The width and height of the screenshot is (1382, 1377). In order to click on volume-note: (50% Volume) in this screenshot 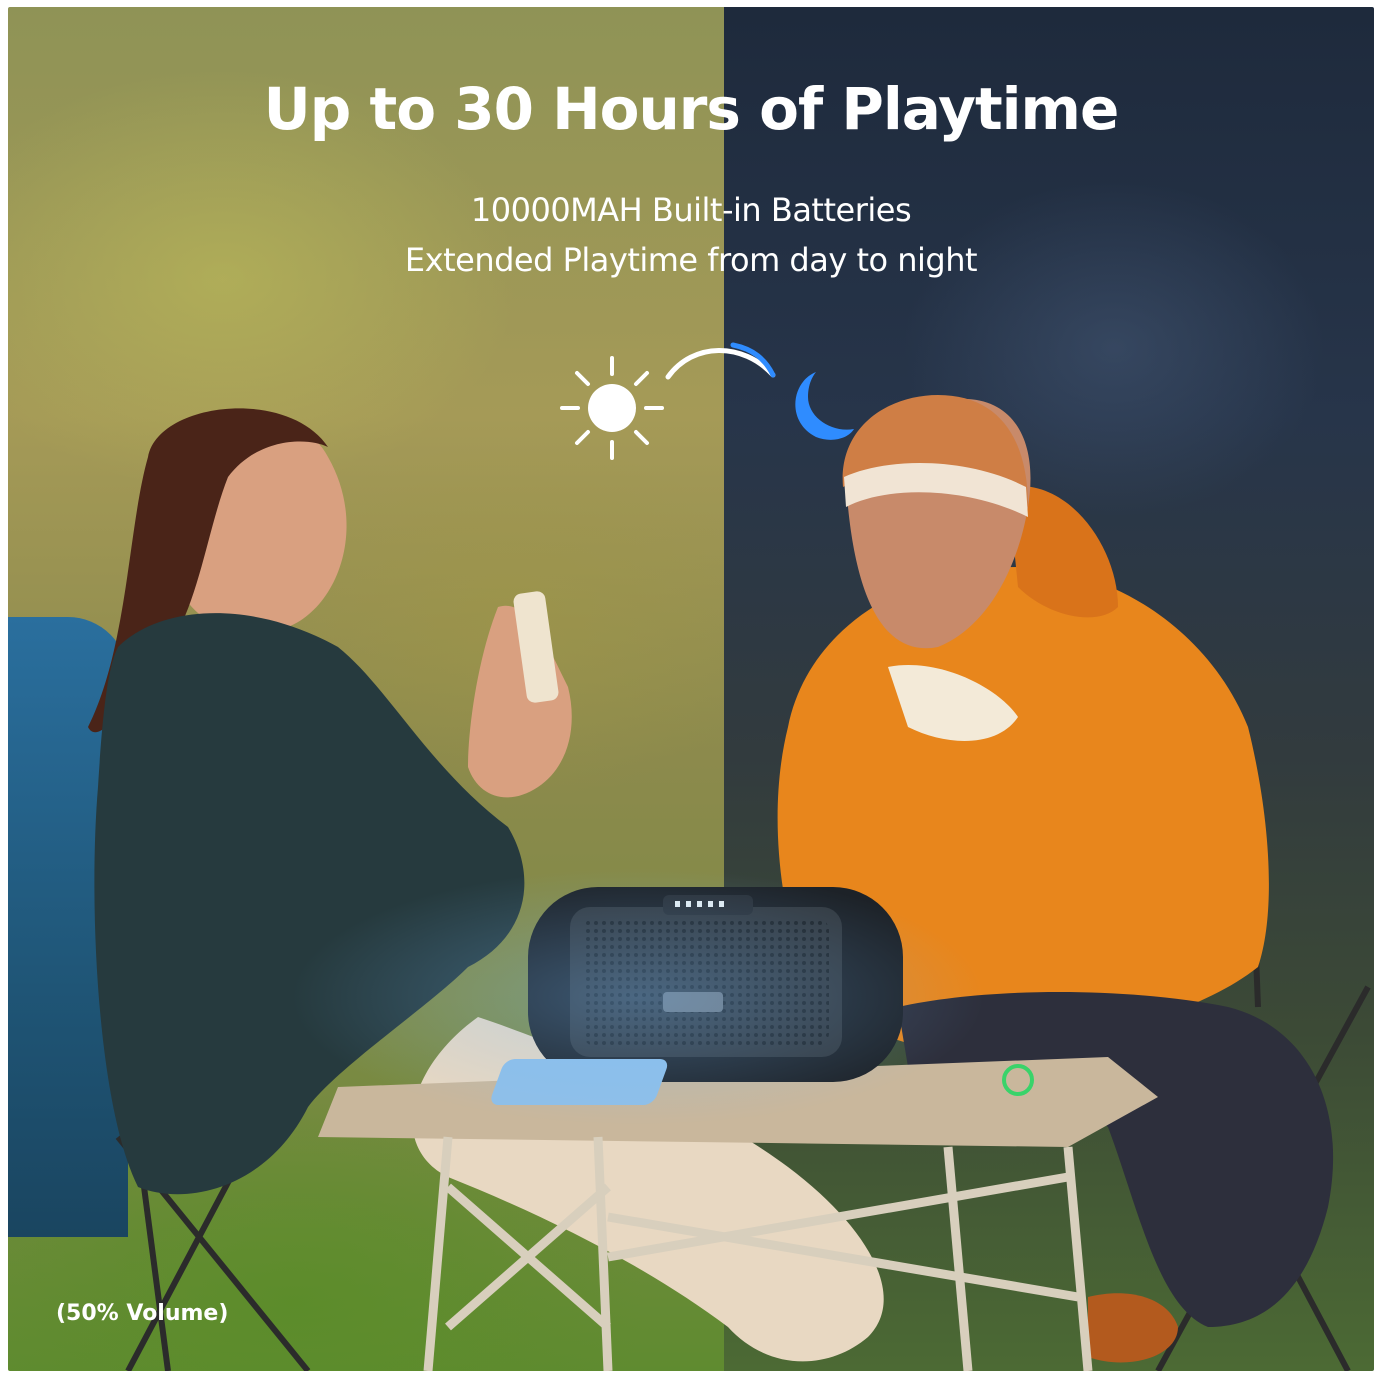, I will do `click(142, 1313)`.